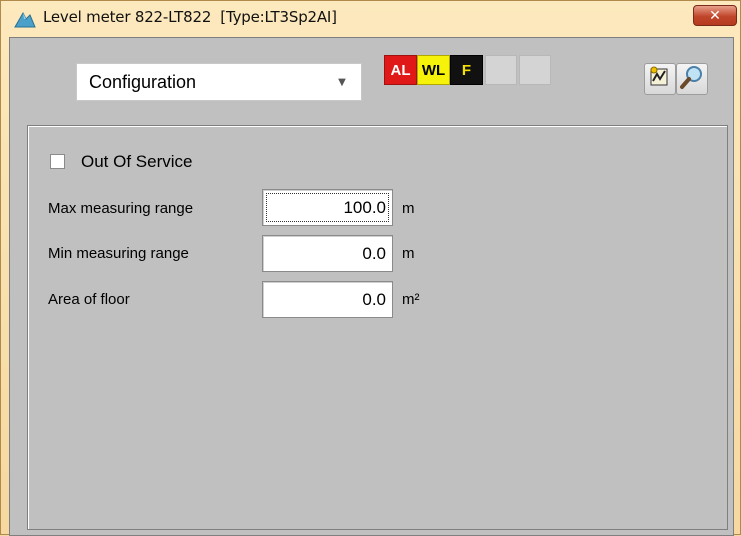  What do you see at coordinates (219, 82) in the screenshot?
I see `view-select: Configuration ▼` at bounding box center [219, 82].